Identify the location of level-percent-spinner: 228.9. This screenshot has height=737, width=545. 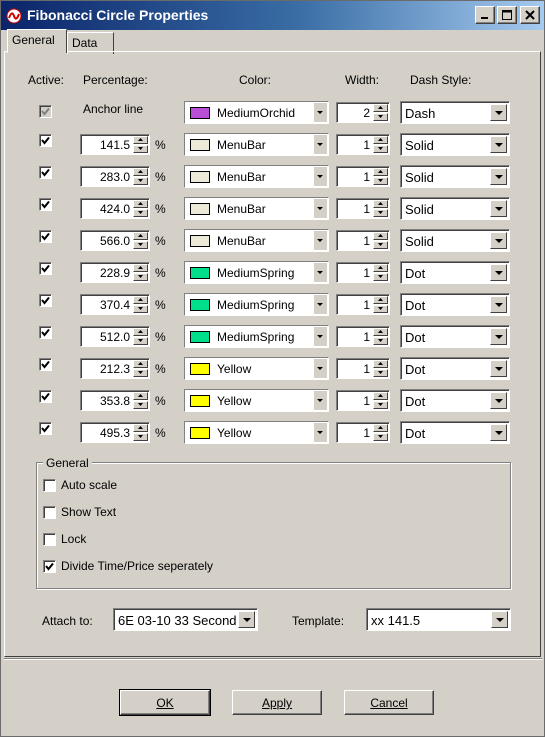
(115, 272).